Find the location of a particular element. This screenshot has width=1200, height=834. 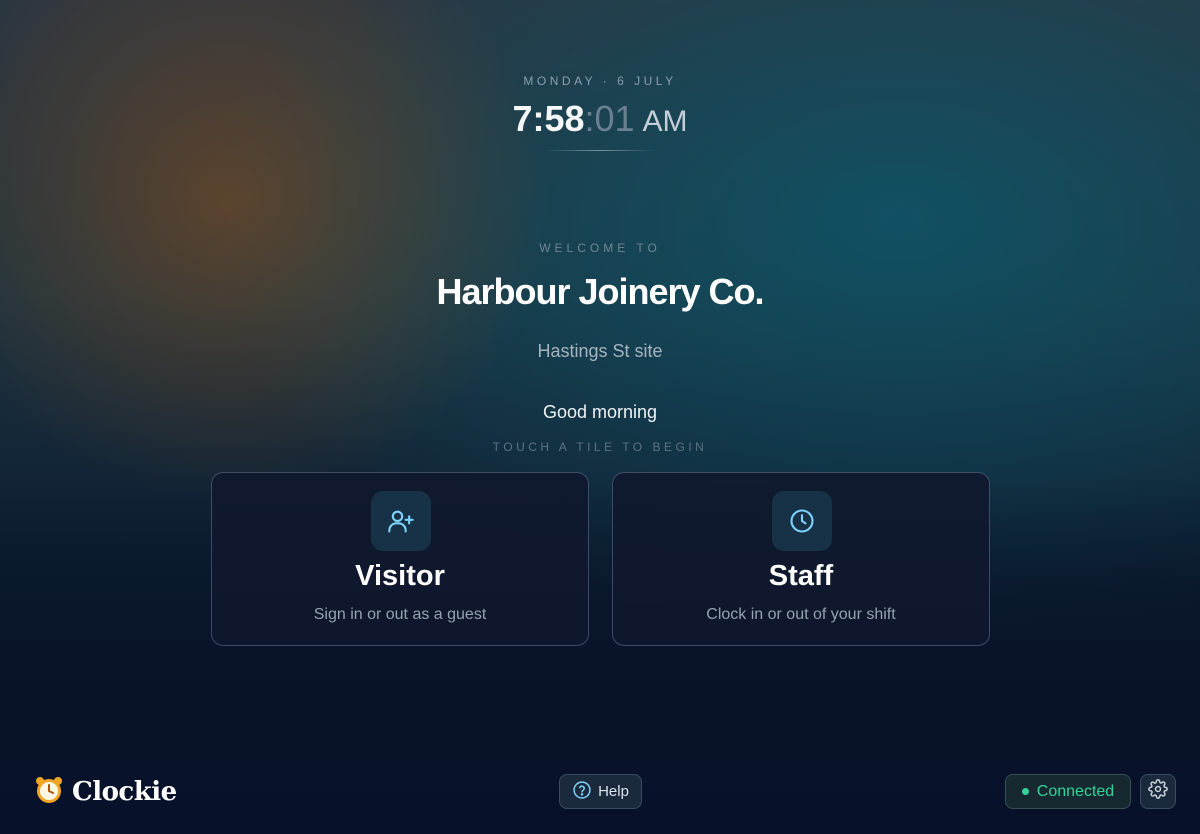

site-name: Hastings St site is located at coordinates (600, 351).